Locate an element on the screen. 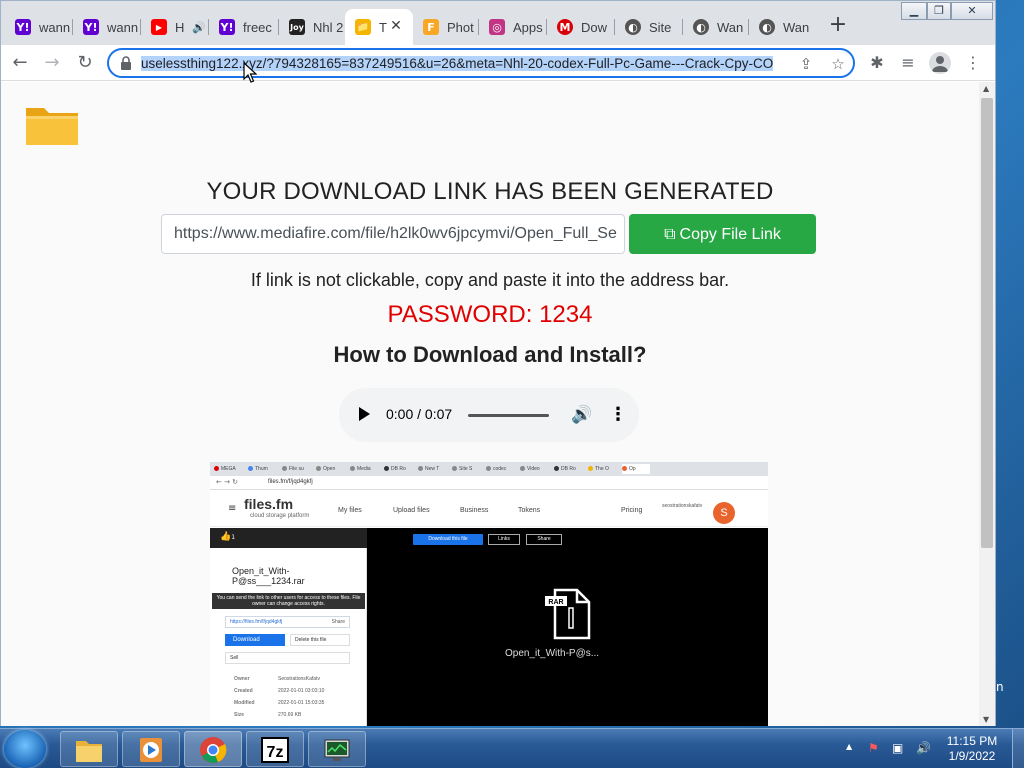  audio-player: 0:00 / 0:07 🔊 ⋮ is located at coordinates (489, 415).